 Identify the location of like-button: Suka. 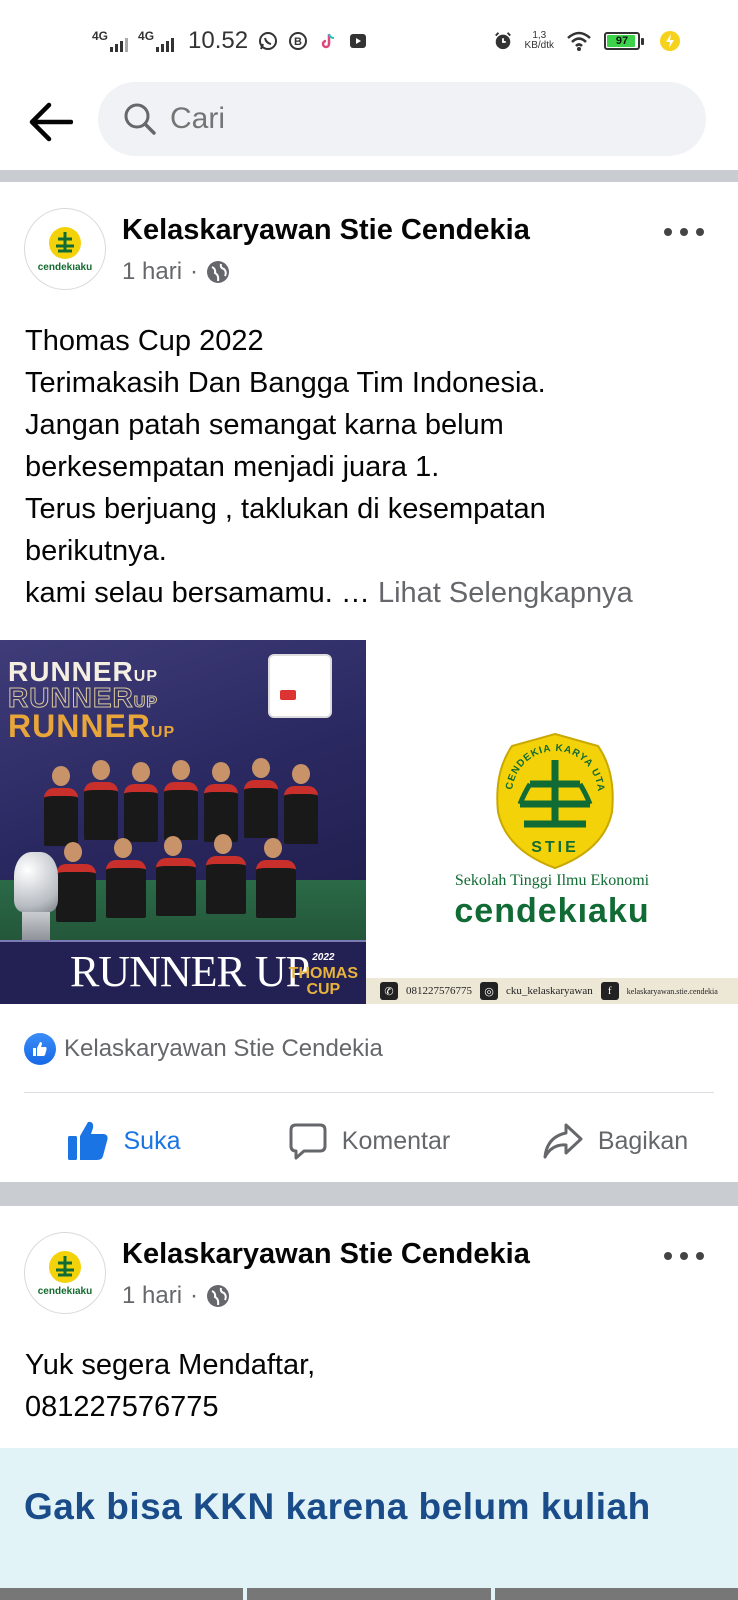
(123, 1141).